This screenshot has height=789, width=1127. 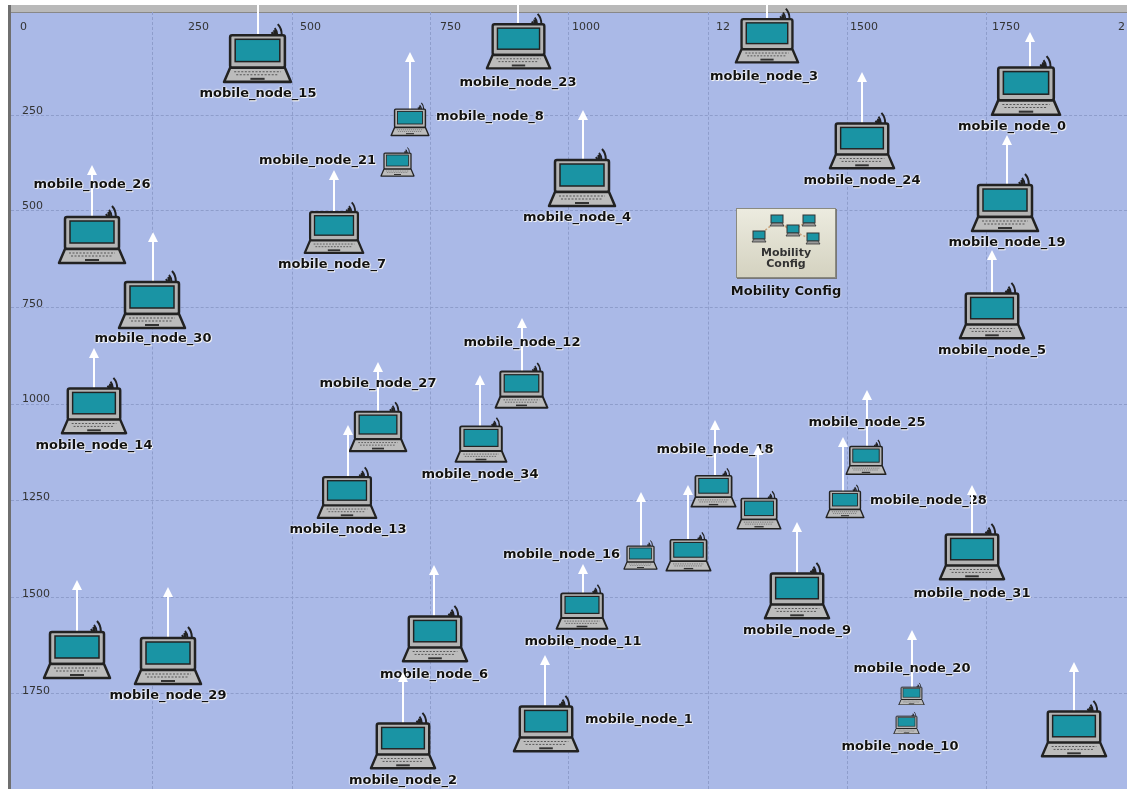 What do you see at coordinates (862, 179) in the screenshot?
I see `node-label: mobile_node_24` at bounding box center [862, 179].